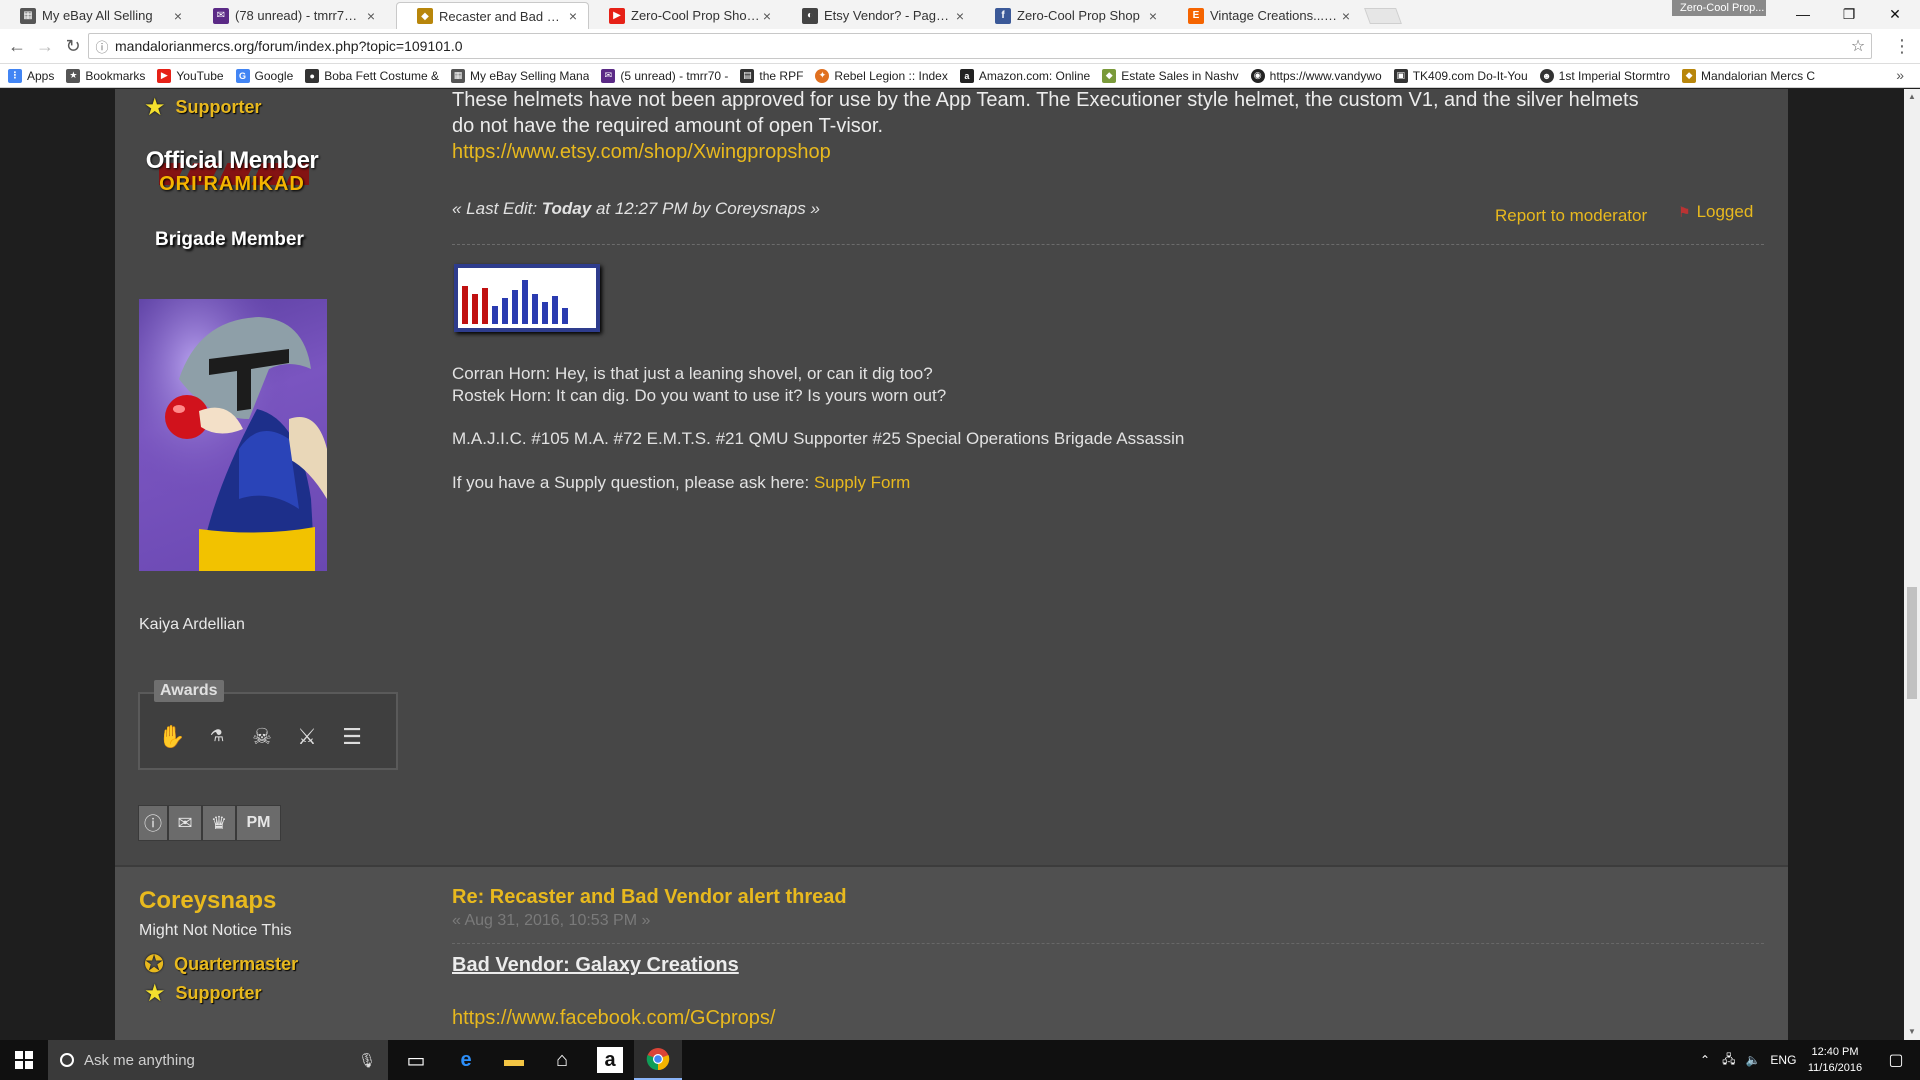 The width and height of the screenshot is (1920, 1080). What do you see at coordinates (566, 208) in the screenshot?
I see `edit-when: Today` at bounding box center [566, 208].